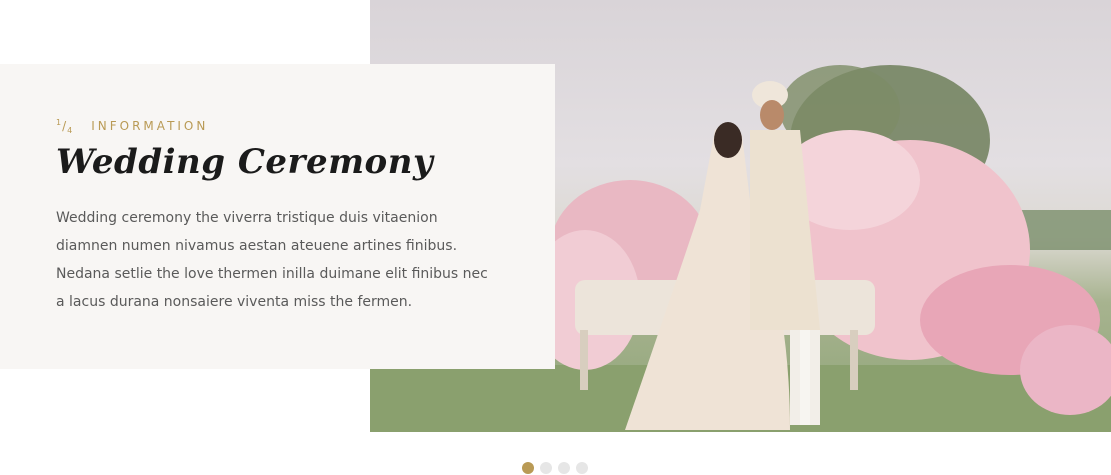 This screenshot has height=475, width=1111. I want to click on slide-total: 4, so click(70, 130).